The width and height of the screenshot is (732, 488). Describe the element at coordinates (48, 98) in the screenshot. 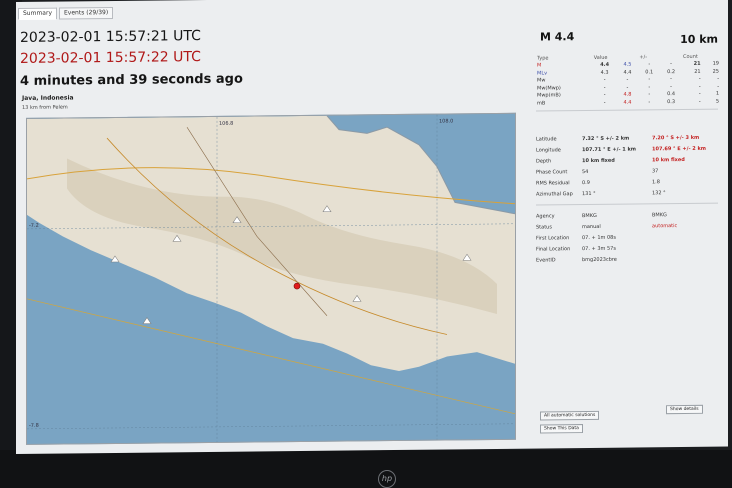

I see `region-name: Java, Indonesia` at that location.